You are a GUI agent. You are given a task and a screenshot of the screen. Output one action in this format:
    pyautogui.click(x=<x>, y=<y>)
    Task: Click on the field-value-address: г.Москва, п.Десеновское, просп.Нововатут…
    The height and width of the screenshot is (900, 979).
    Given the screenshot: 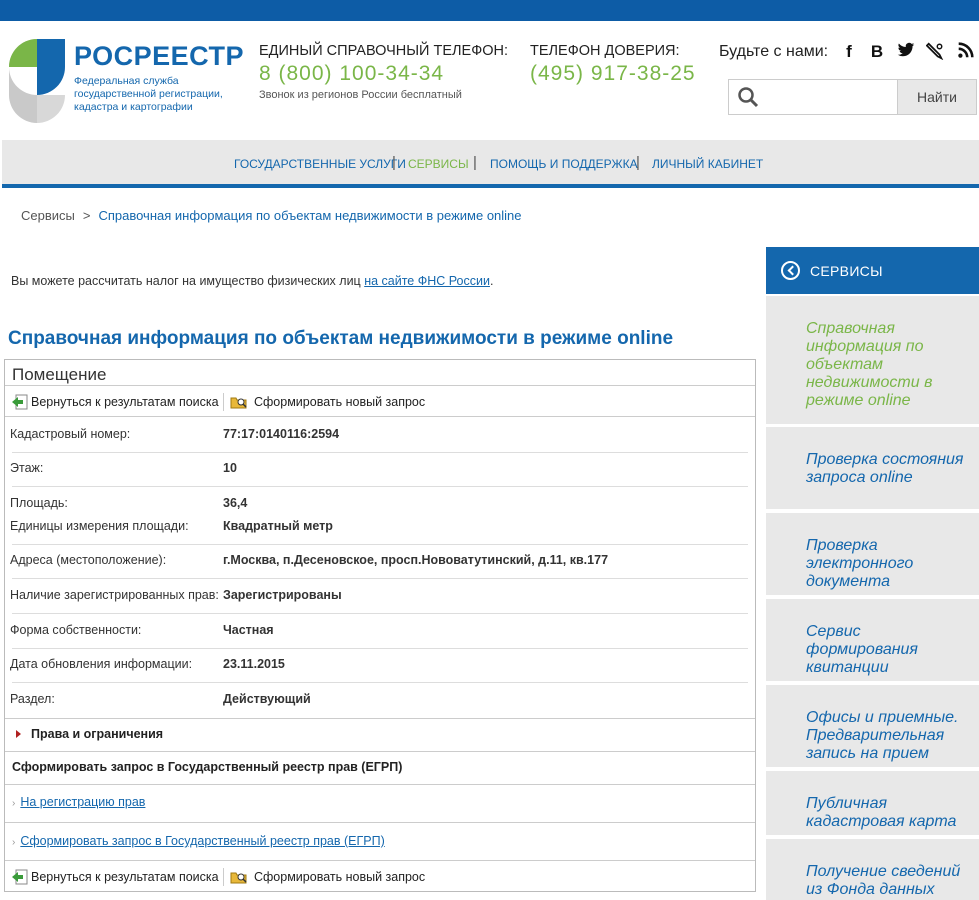 What is the action you would take?
    pyautogui.click(x=416, y=560)
    